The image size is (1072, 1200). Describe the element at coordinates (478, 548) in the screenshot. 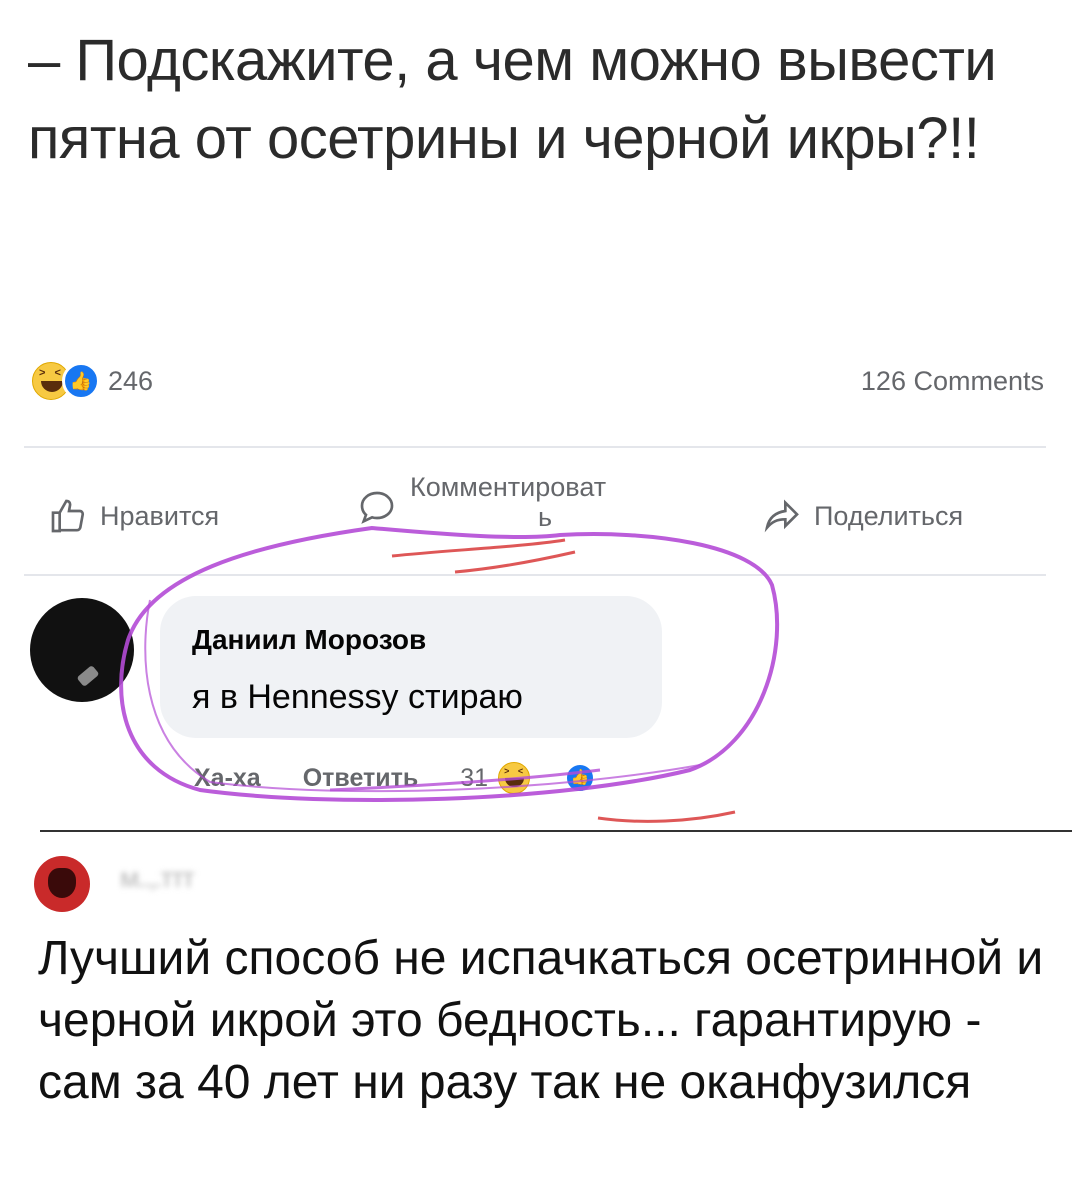

I see `marker-underline-comment` at that location.